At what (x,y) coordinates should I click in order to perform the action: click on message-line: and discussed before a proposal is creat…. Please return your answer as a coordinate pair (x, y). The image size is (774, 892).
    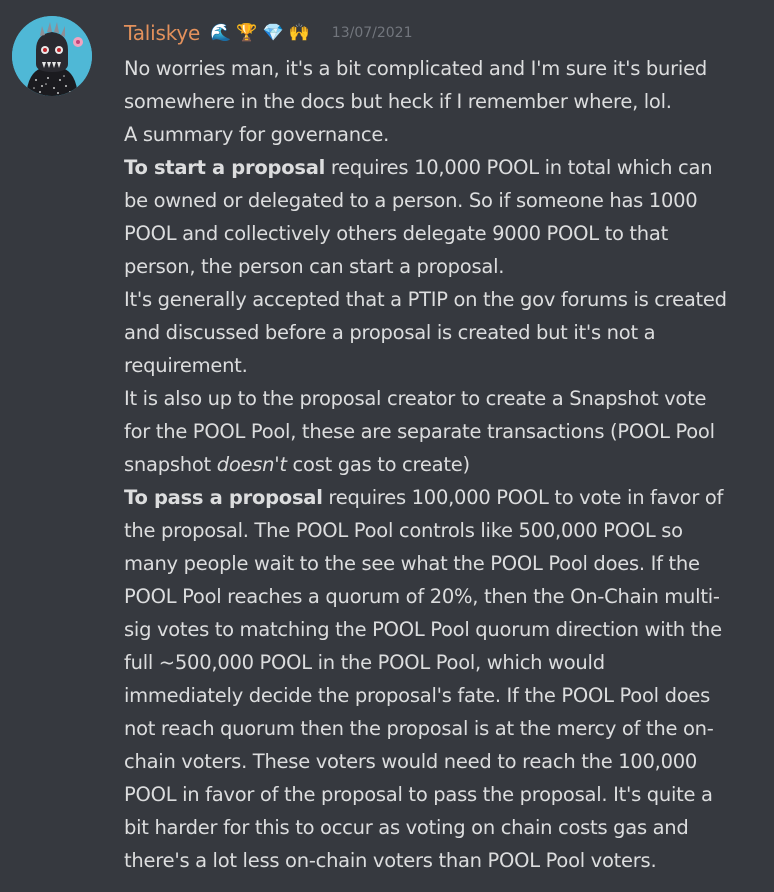
    Looking at the image, I should click on (390, 332).